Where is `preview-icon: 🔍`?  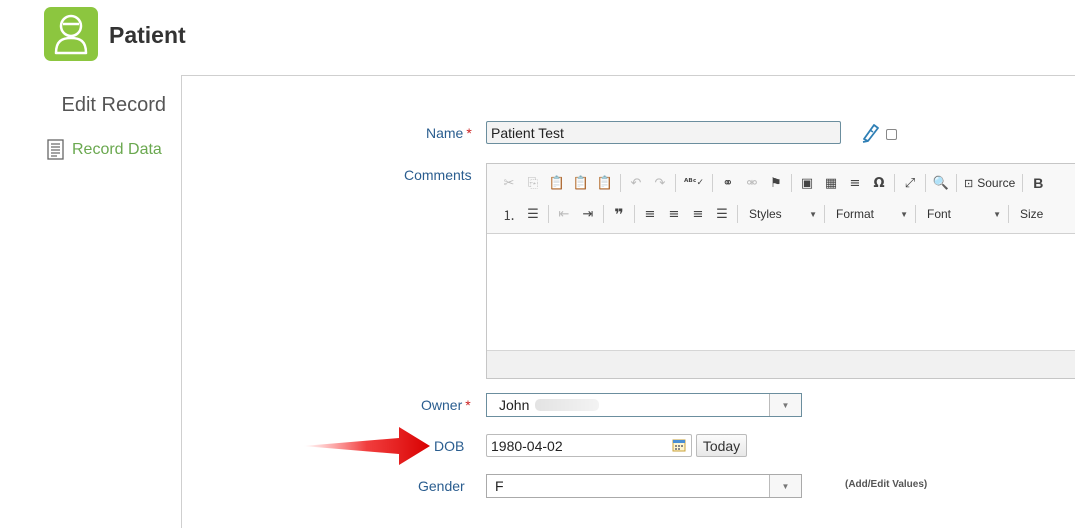
preview-icon: 🔍 is located at coordinates (941, 183).